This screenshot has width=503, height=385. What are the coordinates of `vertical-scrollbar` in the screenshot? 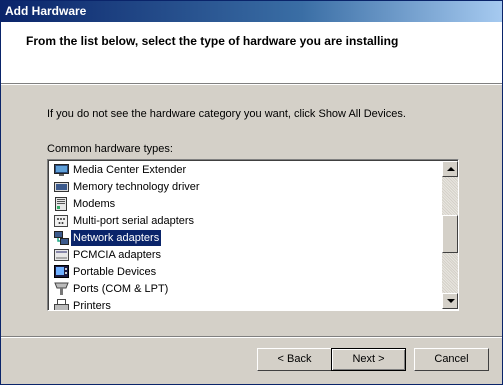 It's located at (450, 235).